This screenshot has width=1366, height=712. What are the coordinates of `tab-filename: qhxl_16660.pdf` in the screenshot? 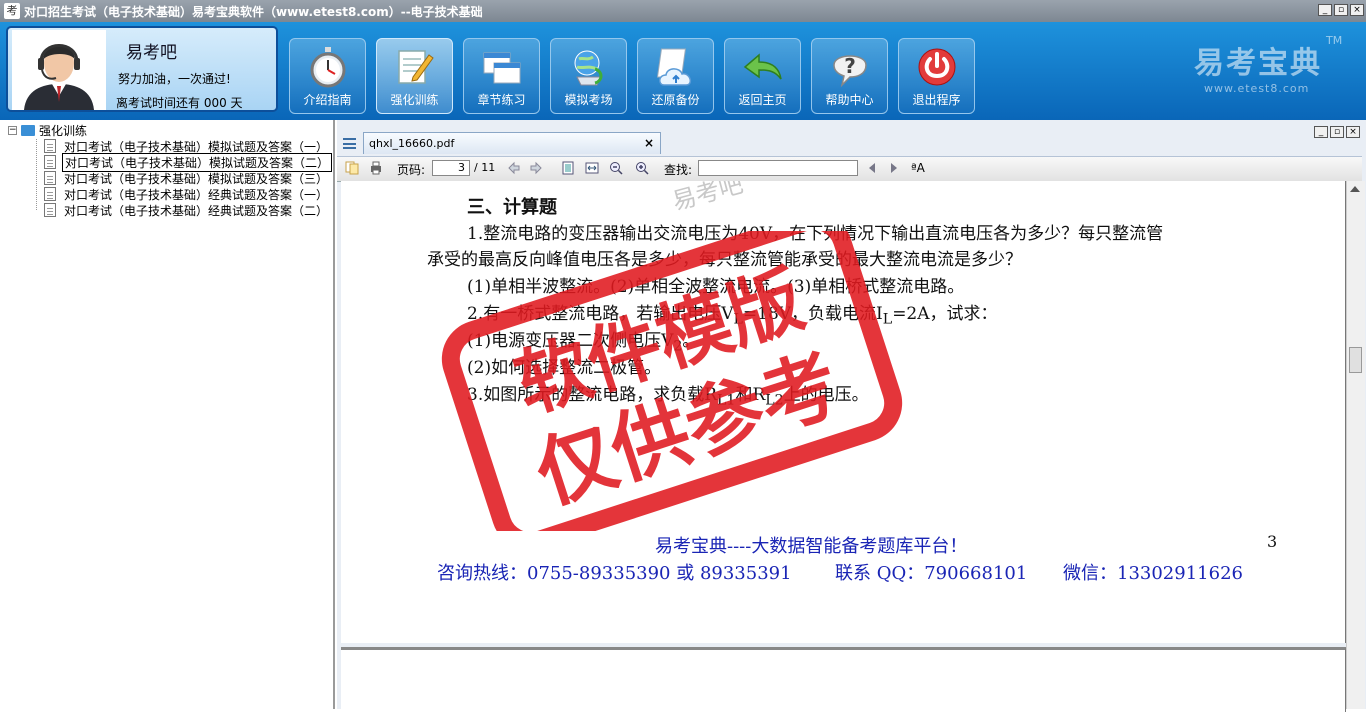 It's located at (412, 143).